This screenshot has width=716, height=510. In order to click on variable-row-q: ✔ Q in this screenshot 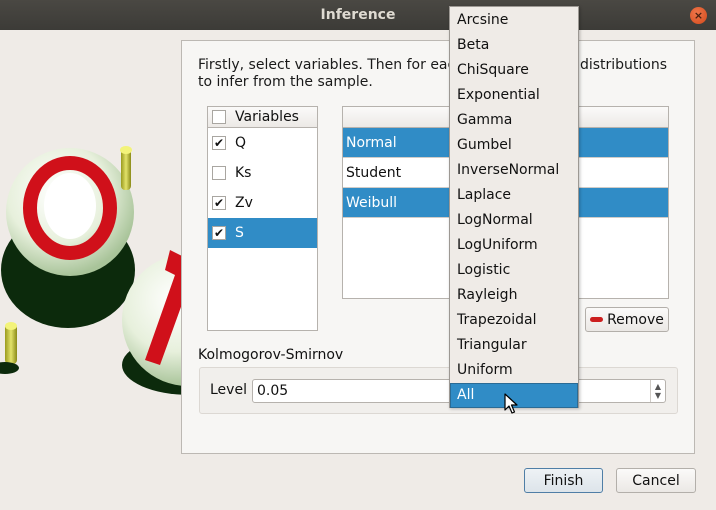, I will do `click(262, 143)`.